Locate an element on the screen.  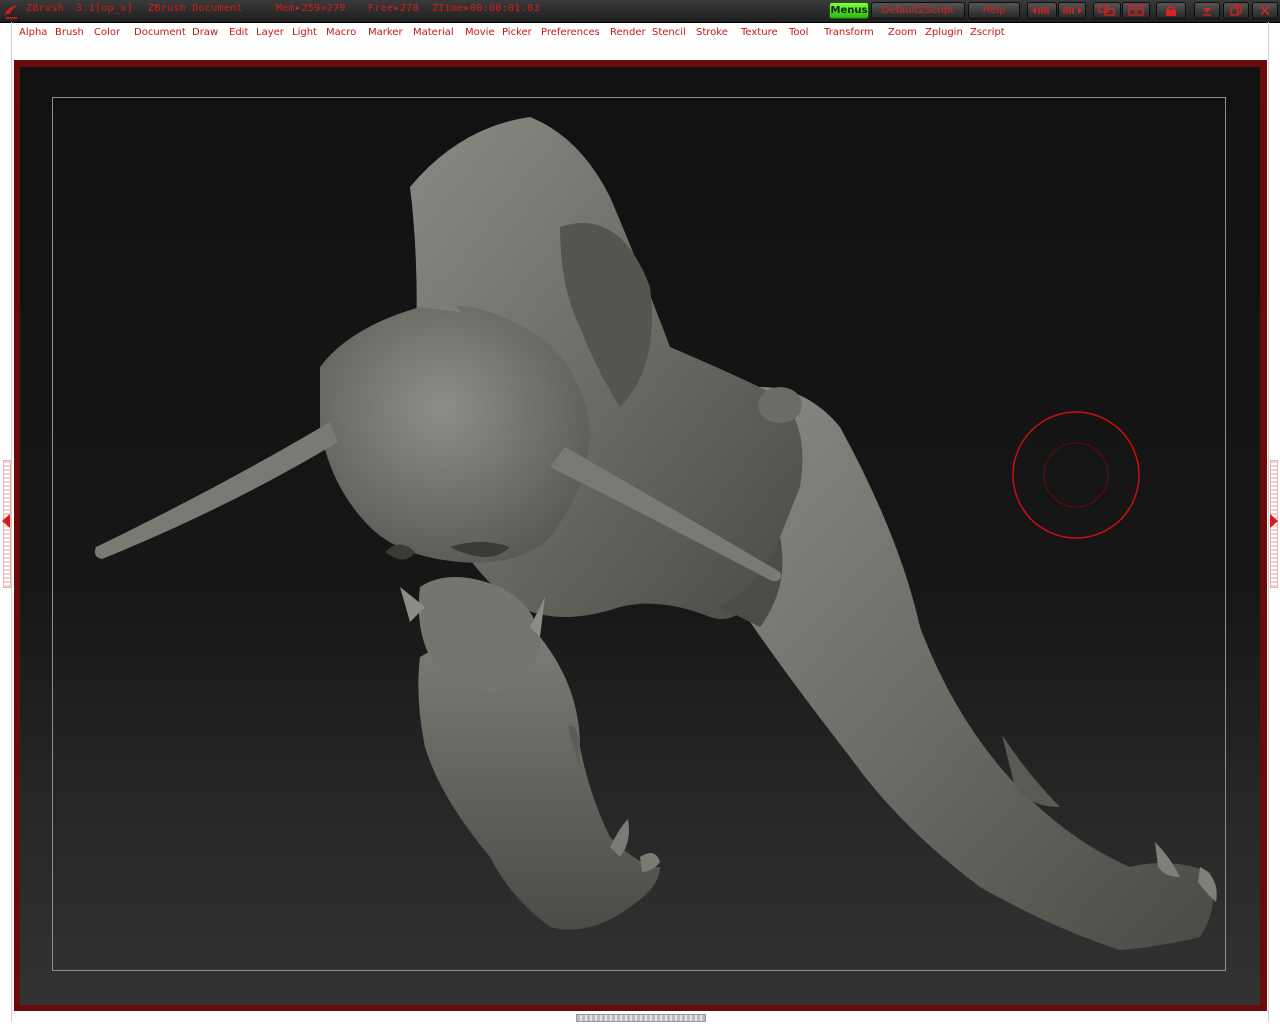
restore-button is located at coordinates (1236, 10).